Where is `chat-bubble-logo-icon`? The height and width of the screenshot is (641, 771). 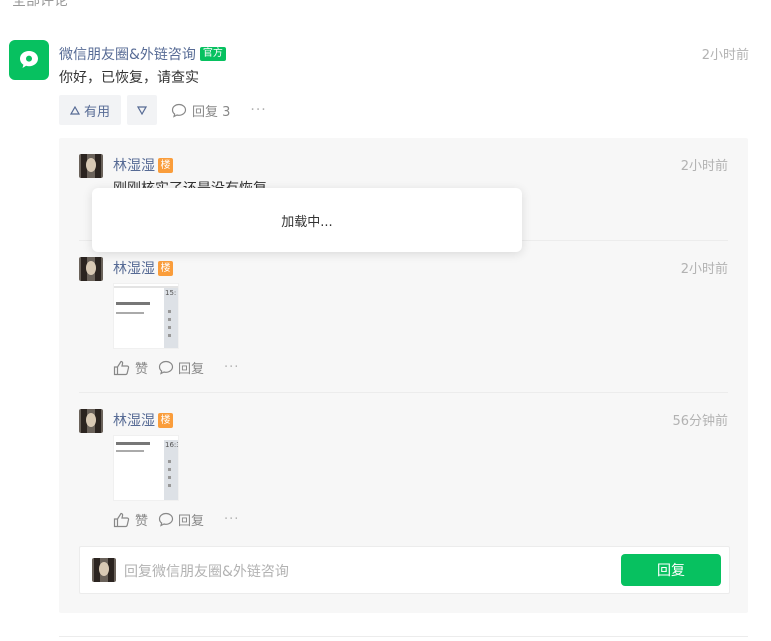
chat-bubble-logo-icon is located at coordinates (29, 59).